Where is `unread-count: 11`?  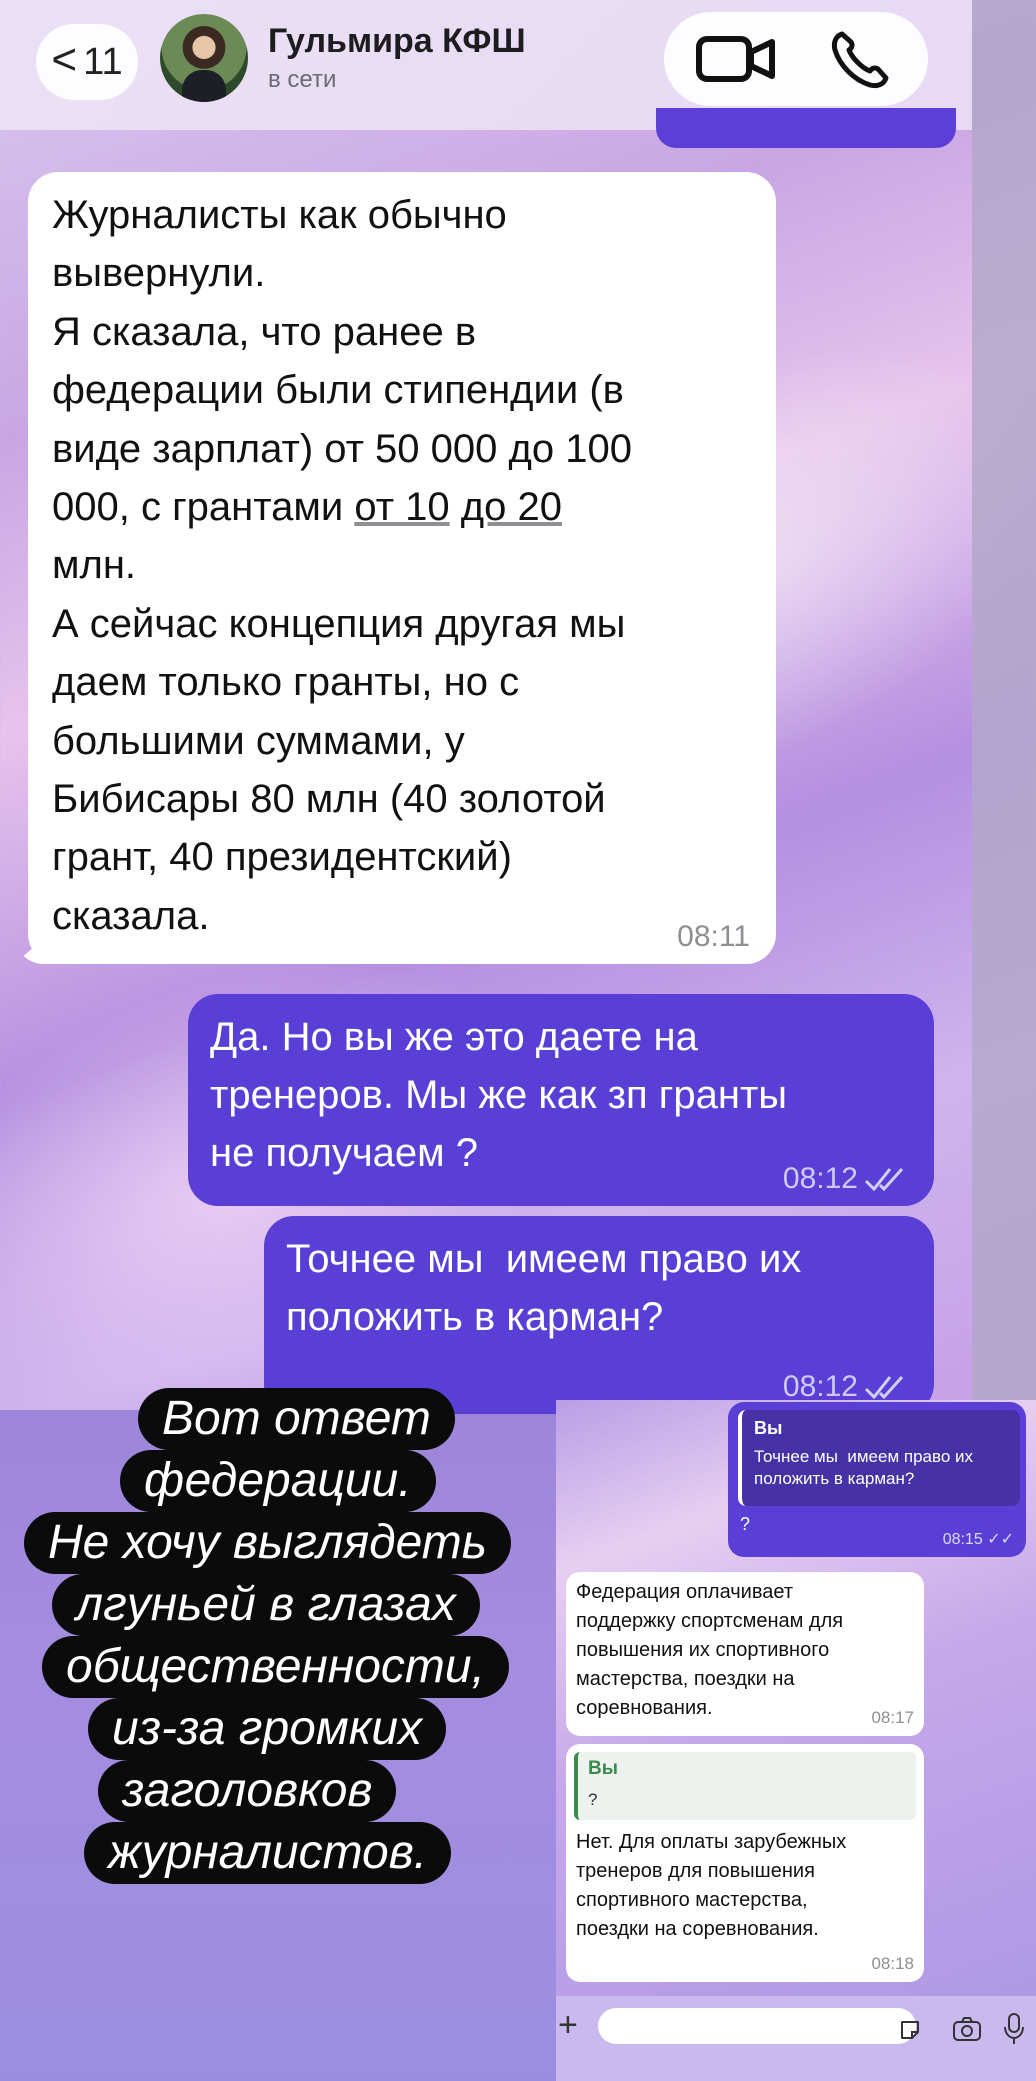
unread-count: 11 is located at coordinates (103, 61).